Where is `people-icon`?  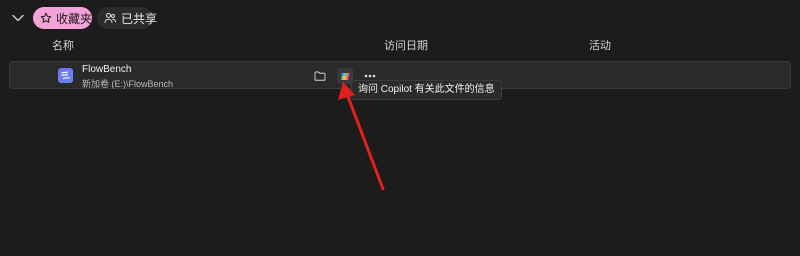 people-icon is located at coordinates (110, 18).